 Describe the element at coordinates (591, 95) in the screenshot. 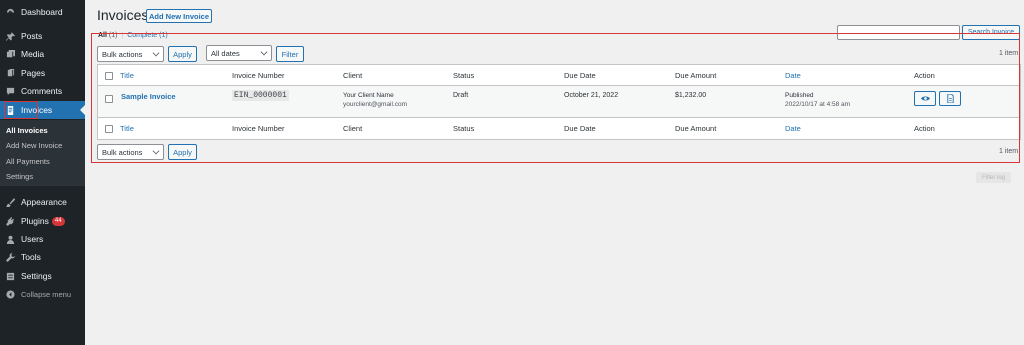

I see `due-date-cell: October 21, 2022` at that location.